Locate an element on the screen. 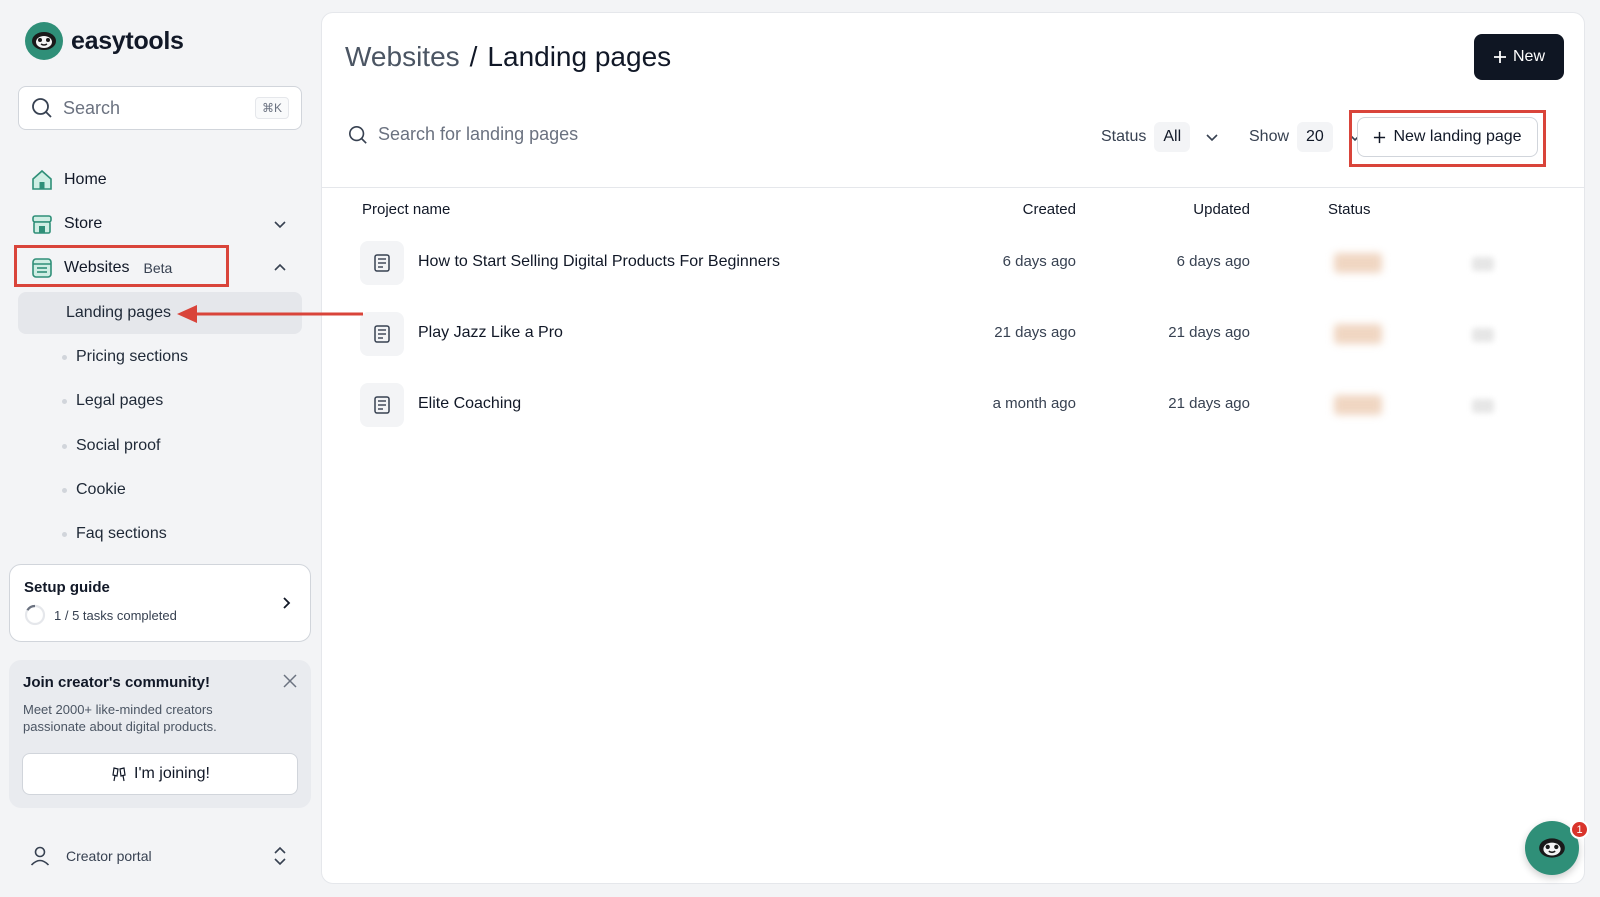 The height and width of the screenshot is (897, 1600). row-created: 21 days ago is located at coordinates (1035, 332).